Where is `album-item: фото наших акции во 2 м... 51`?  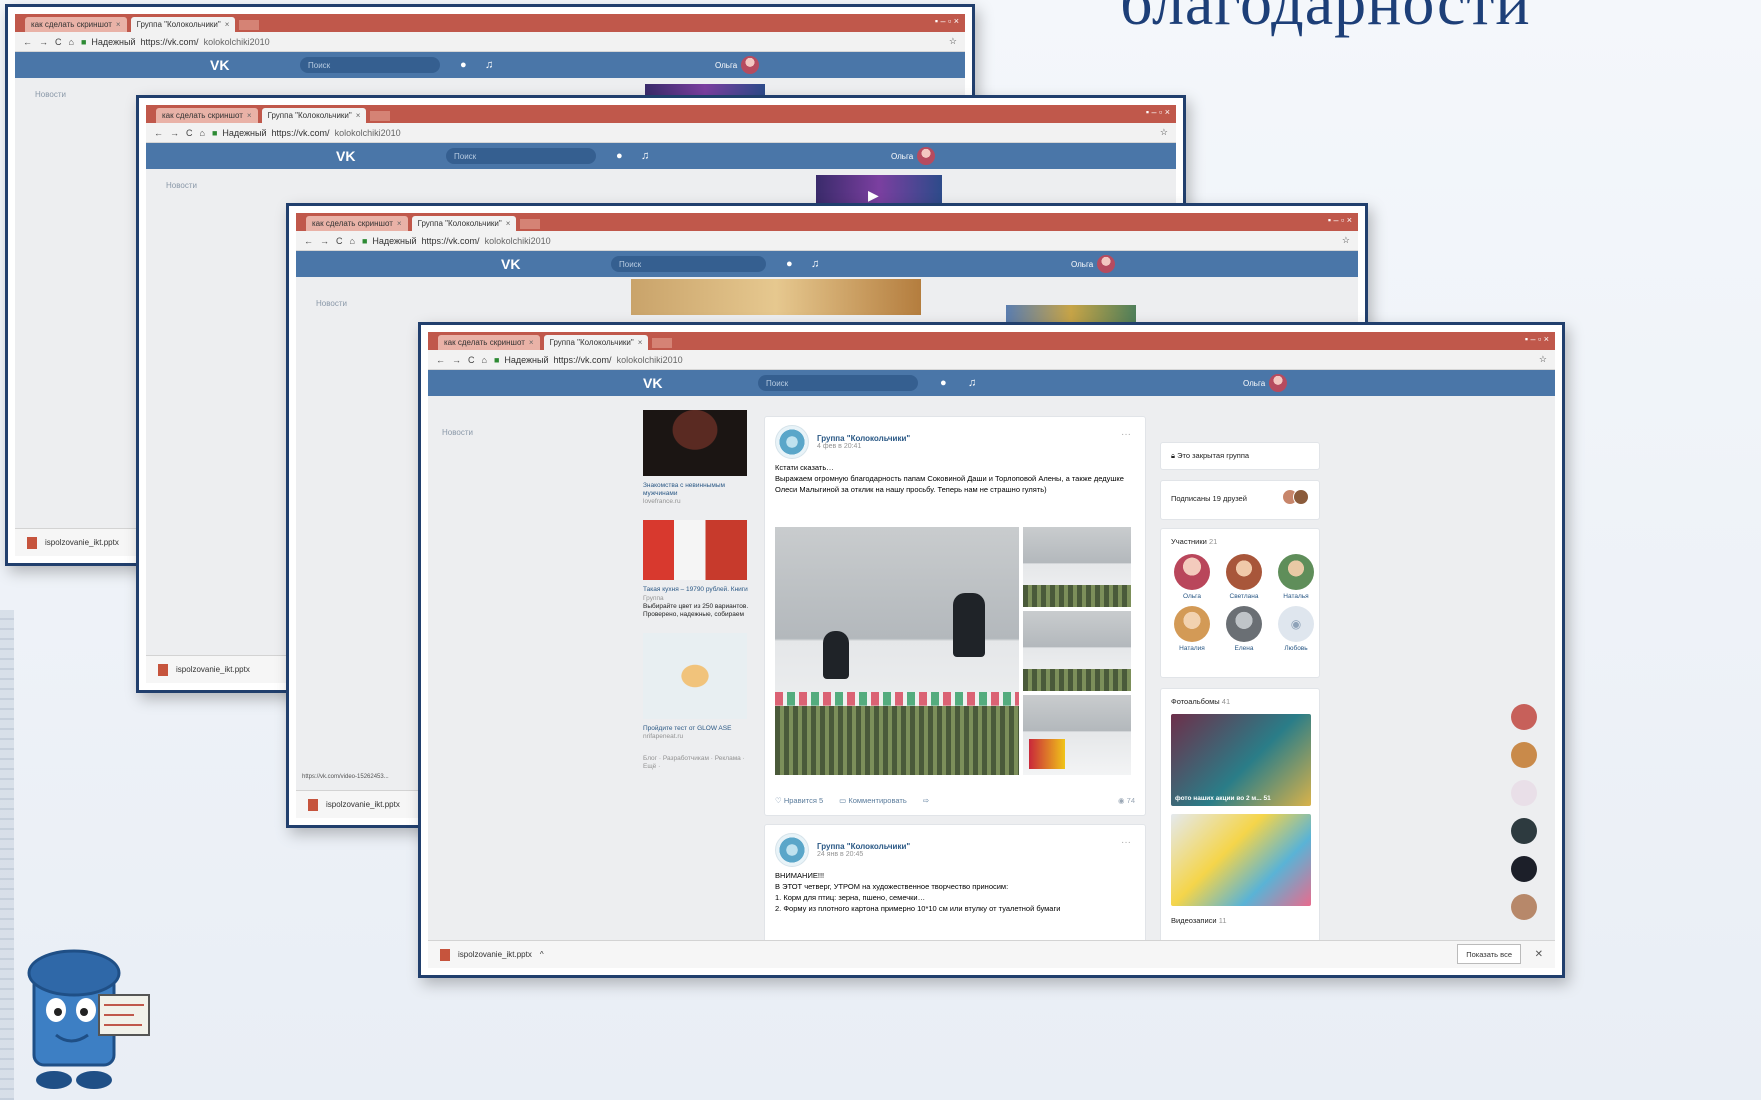 album-item: фото наших акции во 2 м... 51 is located at coordinates (1241, 760).